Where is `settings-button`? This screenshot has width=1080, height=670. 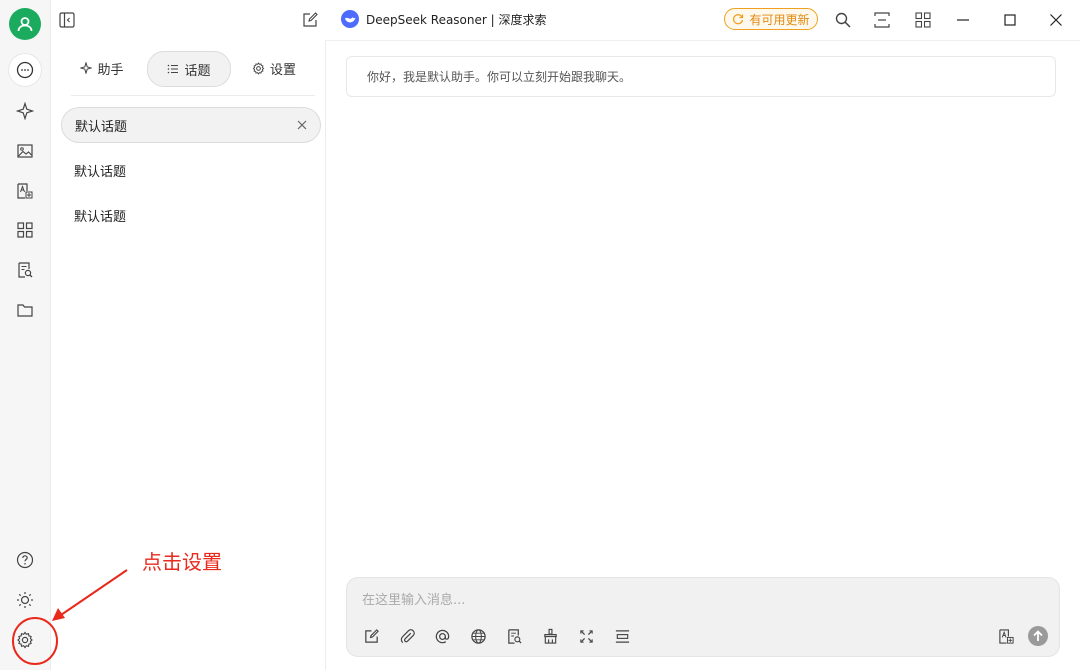 settings-button is located at coordinates (25, 640).